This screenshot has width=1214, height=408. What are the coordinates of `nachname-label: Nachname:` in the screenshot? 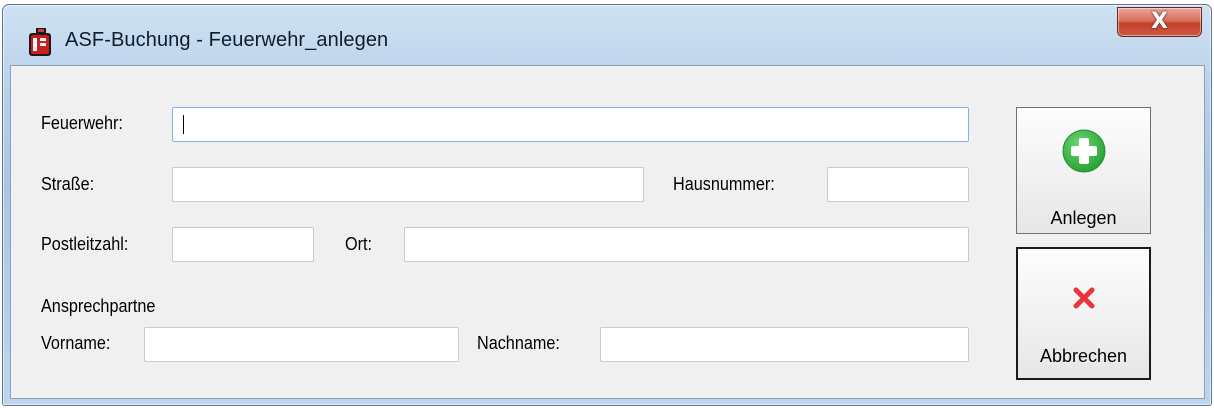 It's located at (518, 343).